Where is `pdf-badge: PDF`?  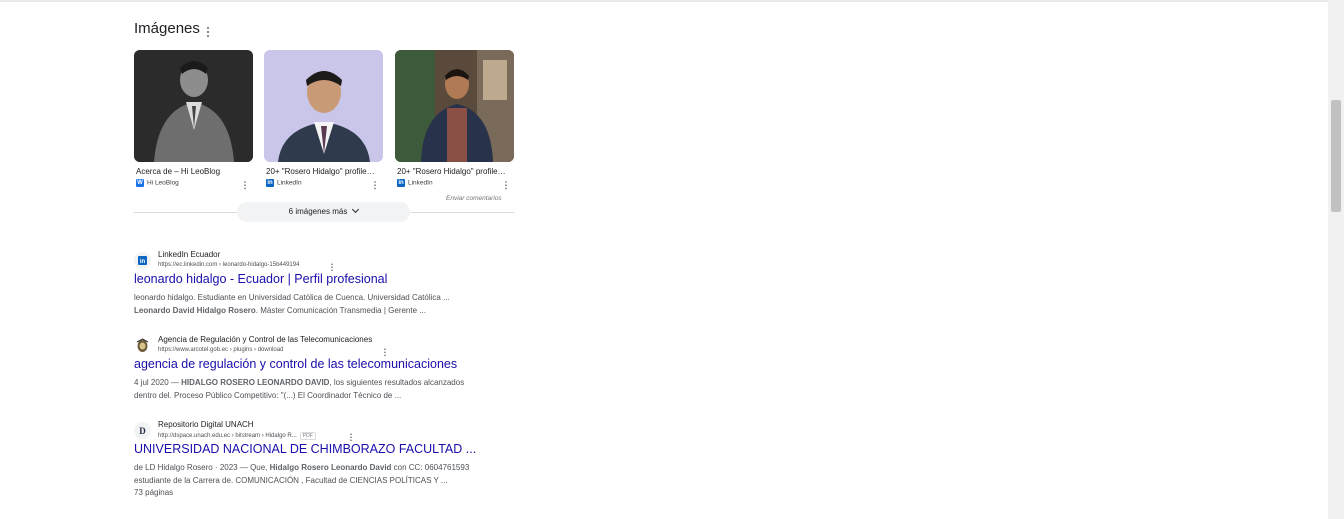 pdf-badge: PDF is located at coordinates (307, 436).